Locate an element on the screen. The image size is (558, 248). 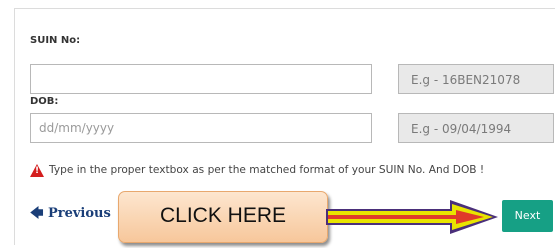
dob-format-hint: E.g - 09/04/1994 is located at coordinates (476, 128).